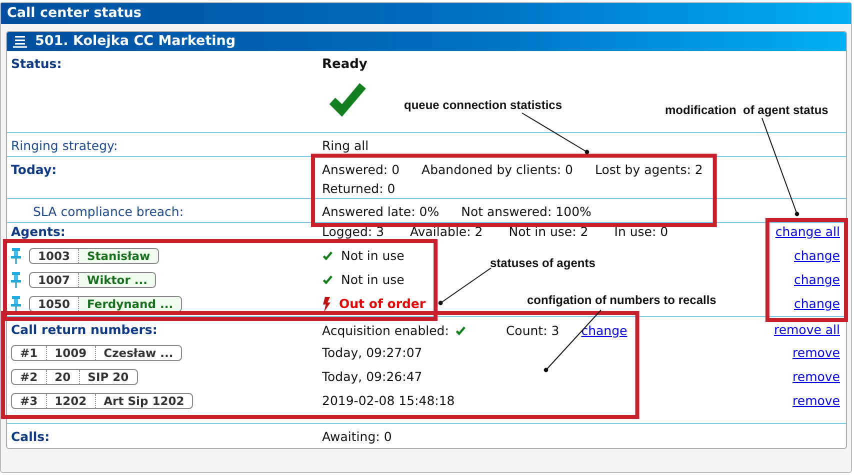 This screenshot has width=854, height=475. Describe the element at coordinates (345, 65) in the screenshot. I see `status-value: Ready` at that location.